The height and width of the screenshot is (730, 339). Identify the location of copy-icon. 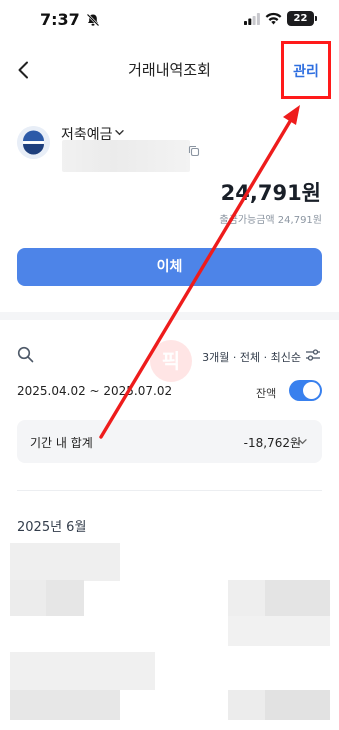
(194, 151).